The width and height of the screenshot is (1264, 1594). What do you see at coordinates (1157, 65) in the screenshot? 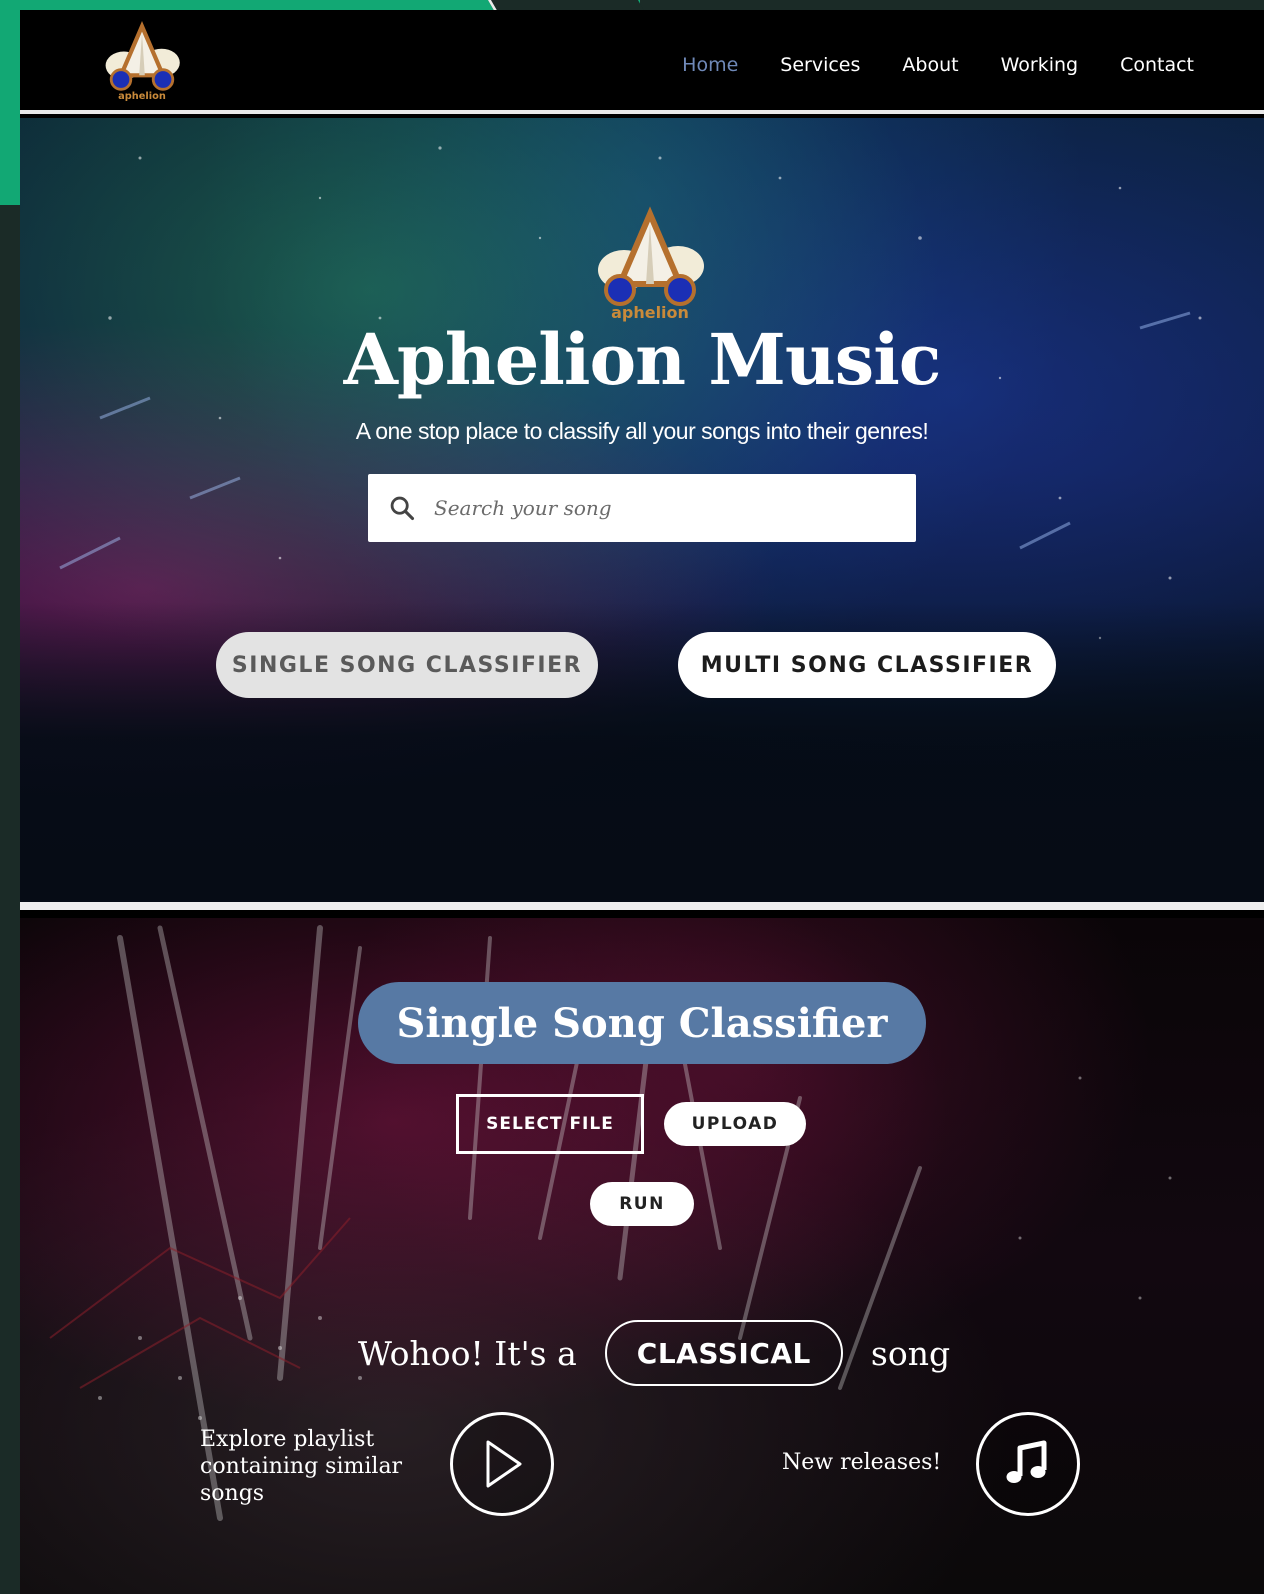
I see `nav-contact-link: Contact` at bounding box center [1157, 65].